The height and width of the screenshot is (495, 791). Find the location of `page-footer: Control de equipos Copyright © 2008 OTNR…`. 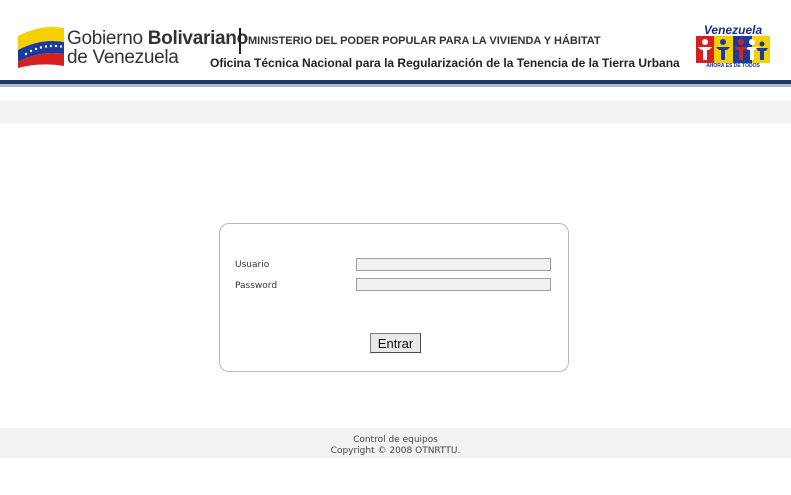

page-footer: Control de equipos Copyright © 2008 OTNR… is located at coordinates (395, 443).